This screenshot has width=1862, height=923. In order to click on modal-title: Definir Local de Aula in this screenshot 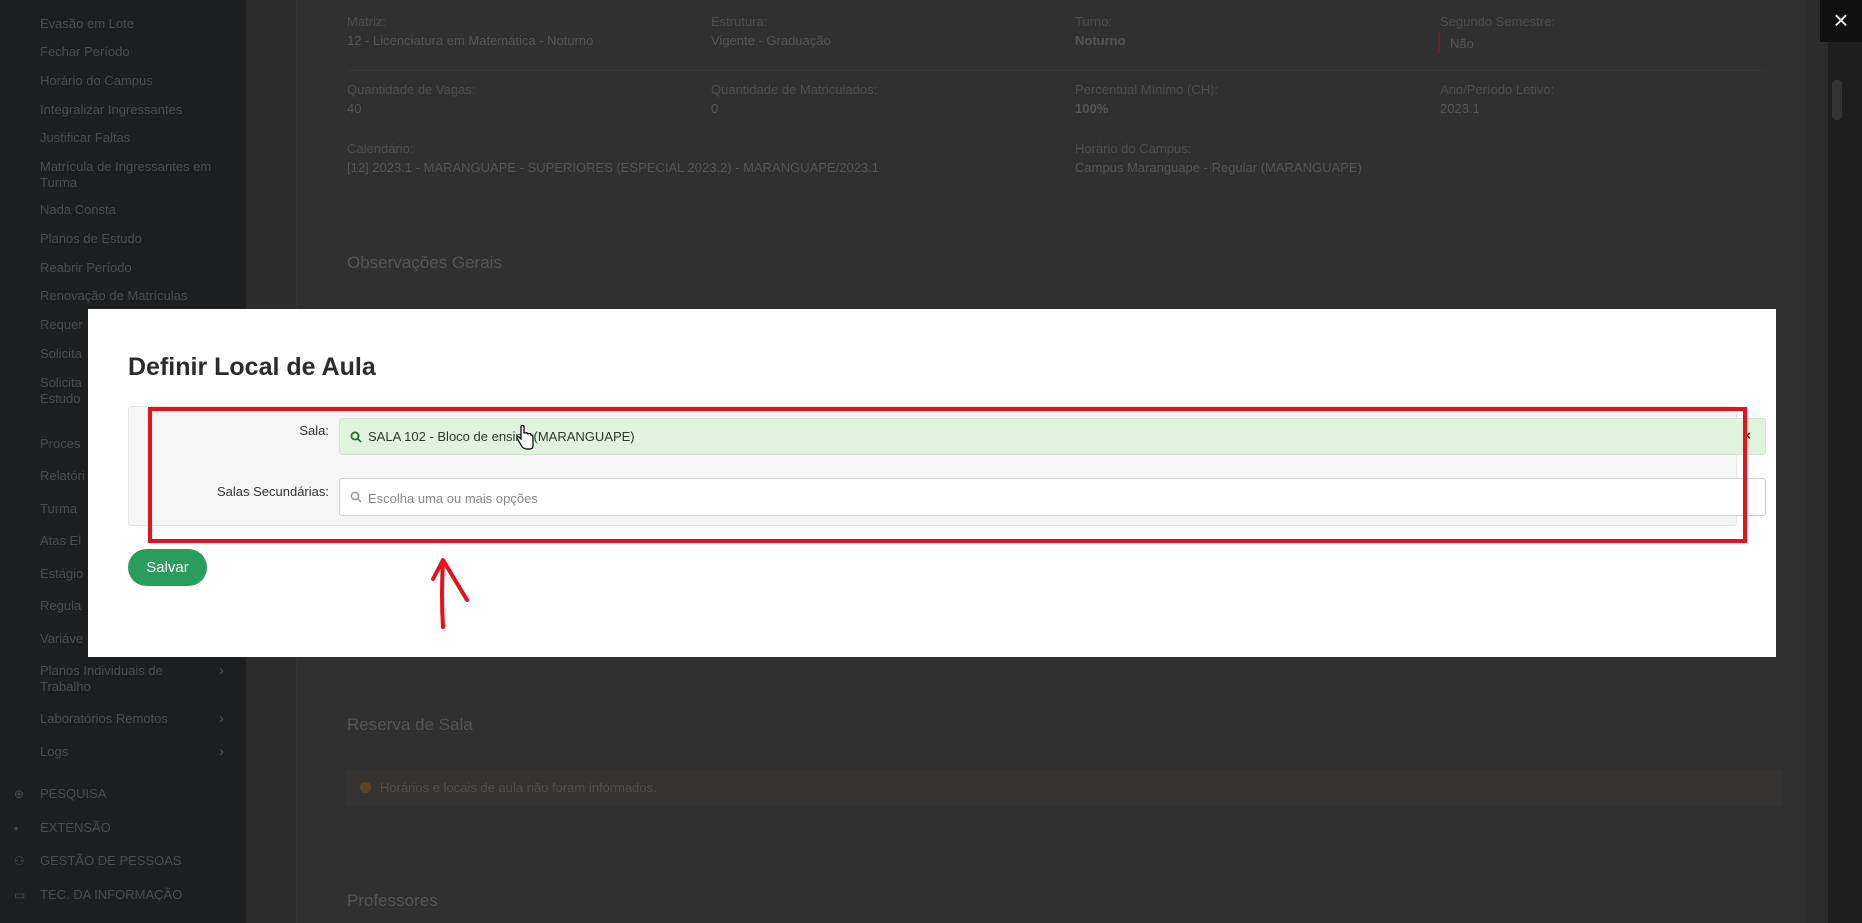, I will do `click(252, 367)`.